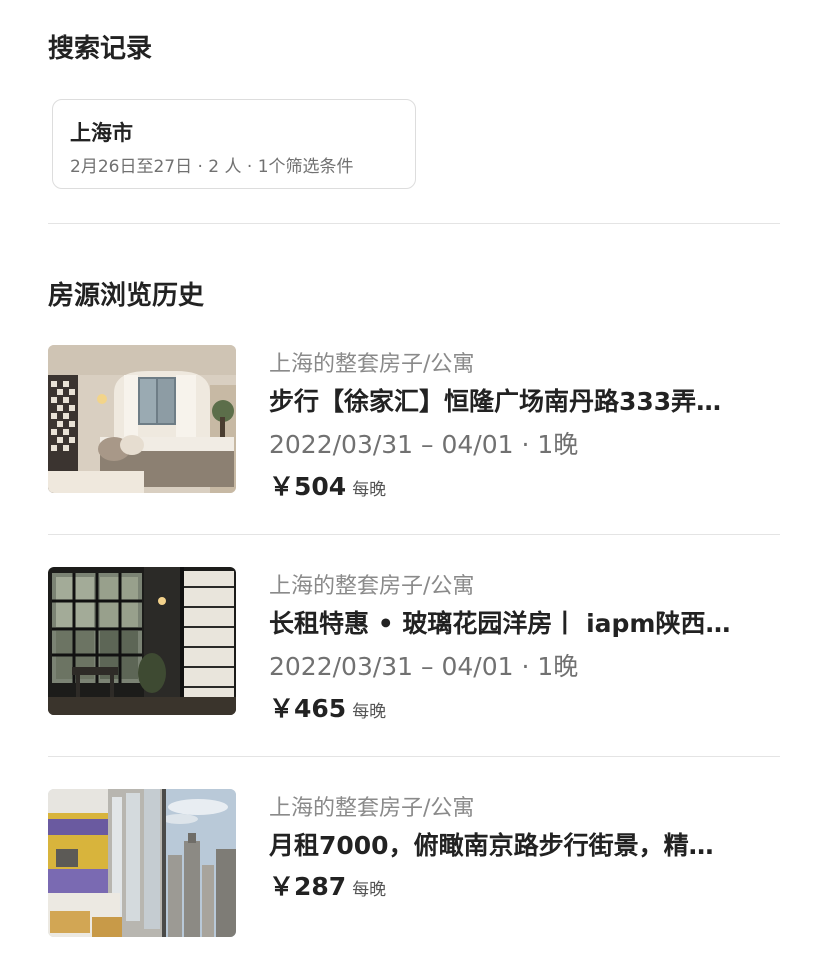 This screenshot has height=961, width=826. Describe the element at coordinates (308, 486) in the screenshot. I see `price-amount: ￥504` at that location.